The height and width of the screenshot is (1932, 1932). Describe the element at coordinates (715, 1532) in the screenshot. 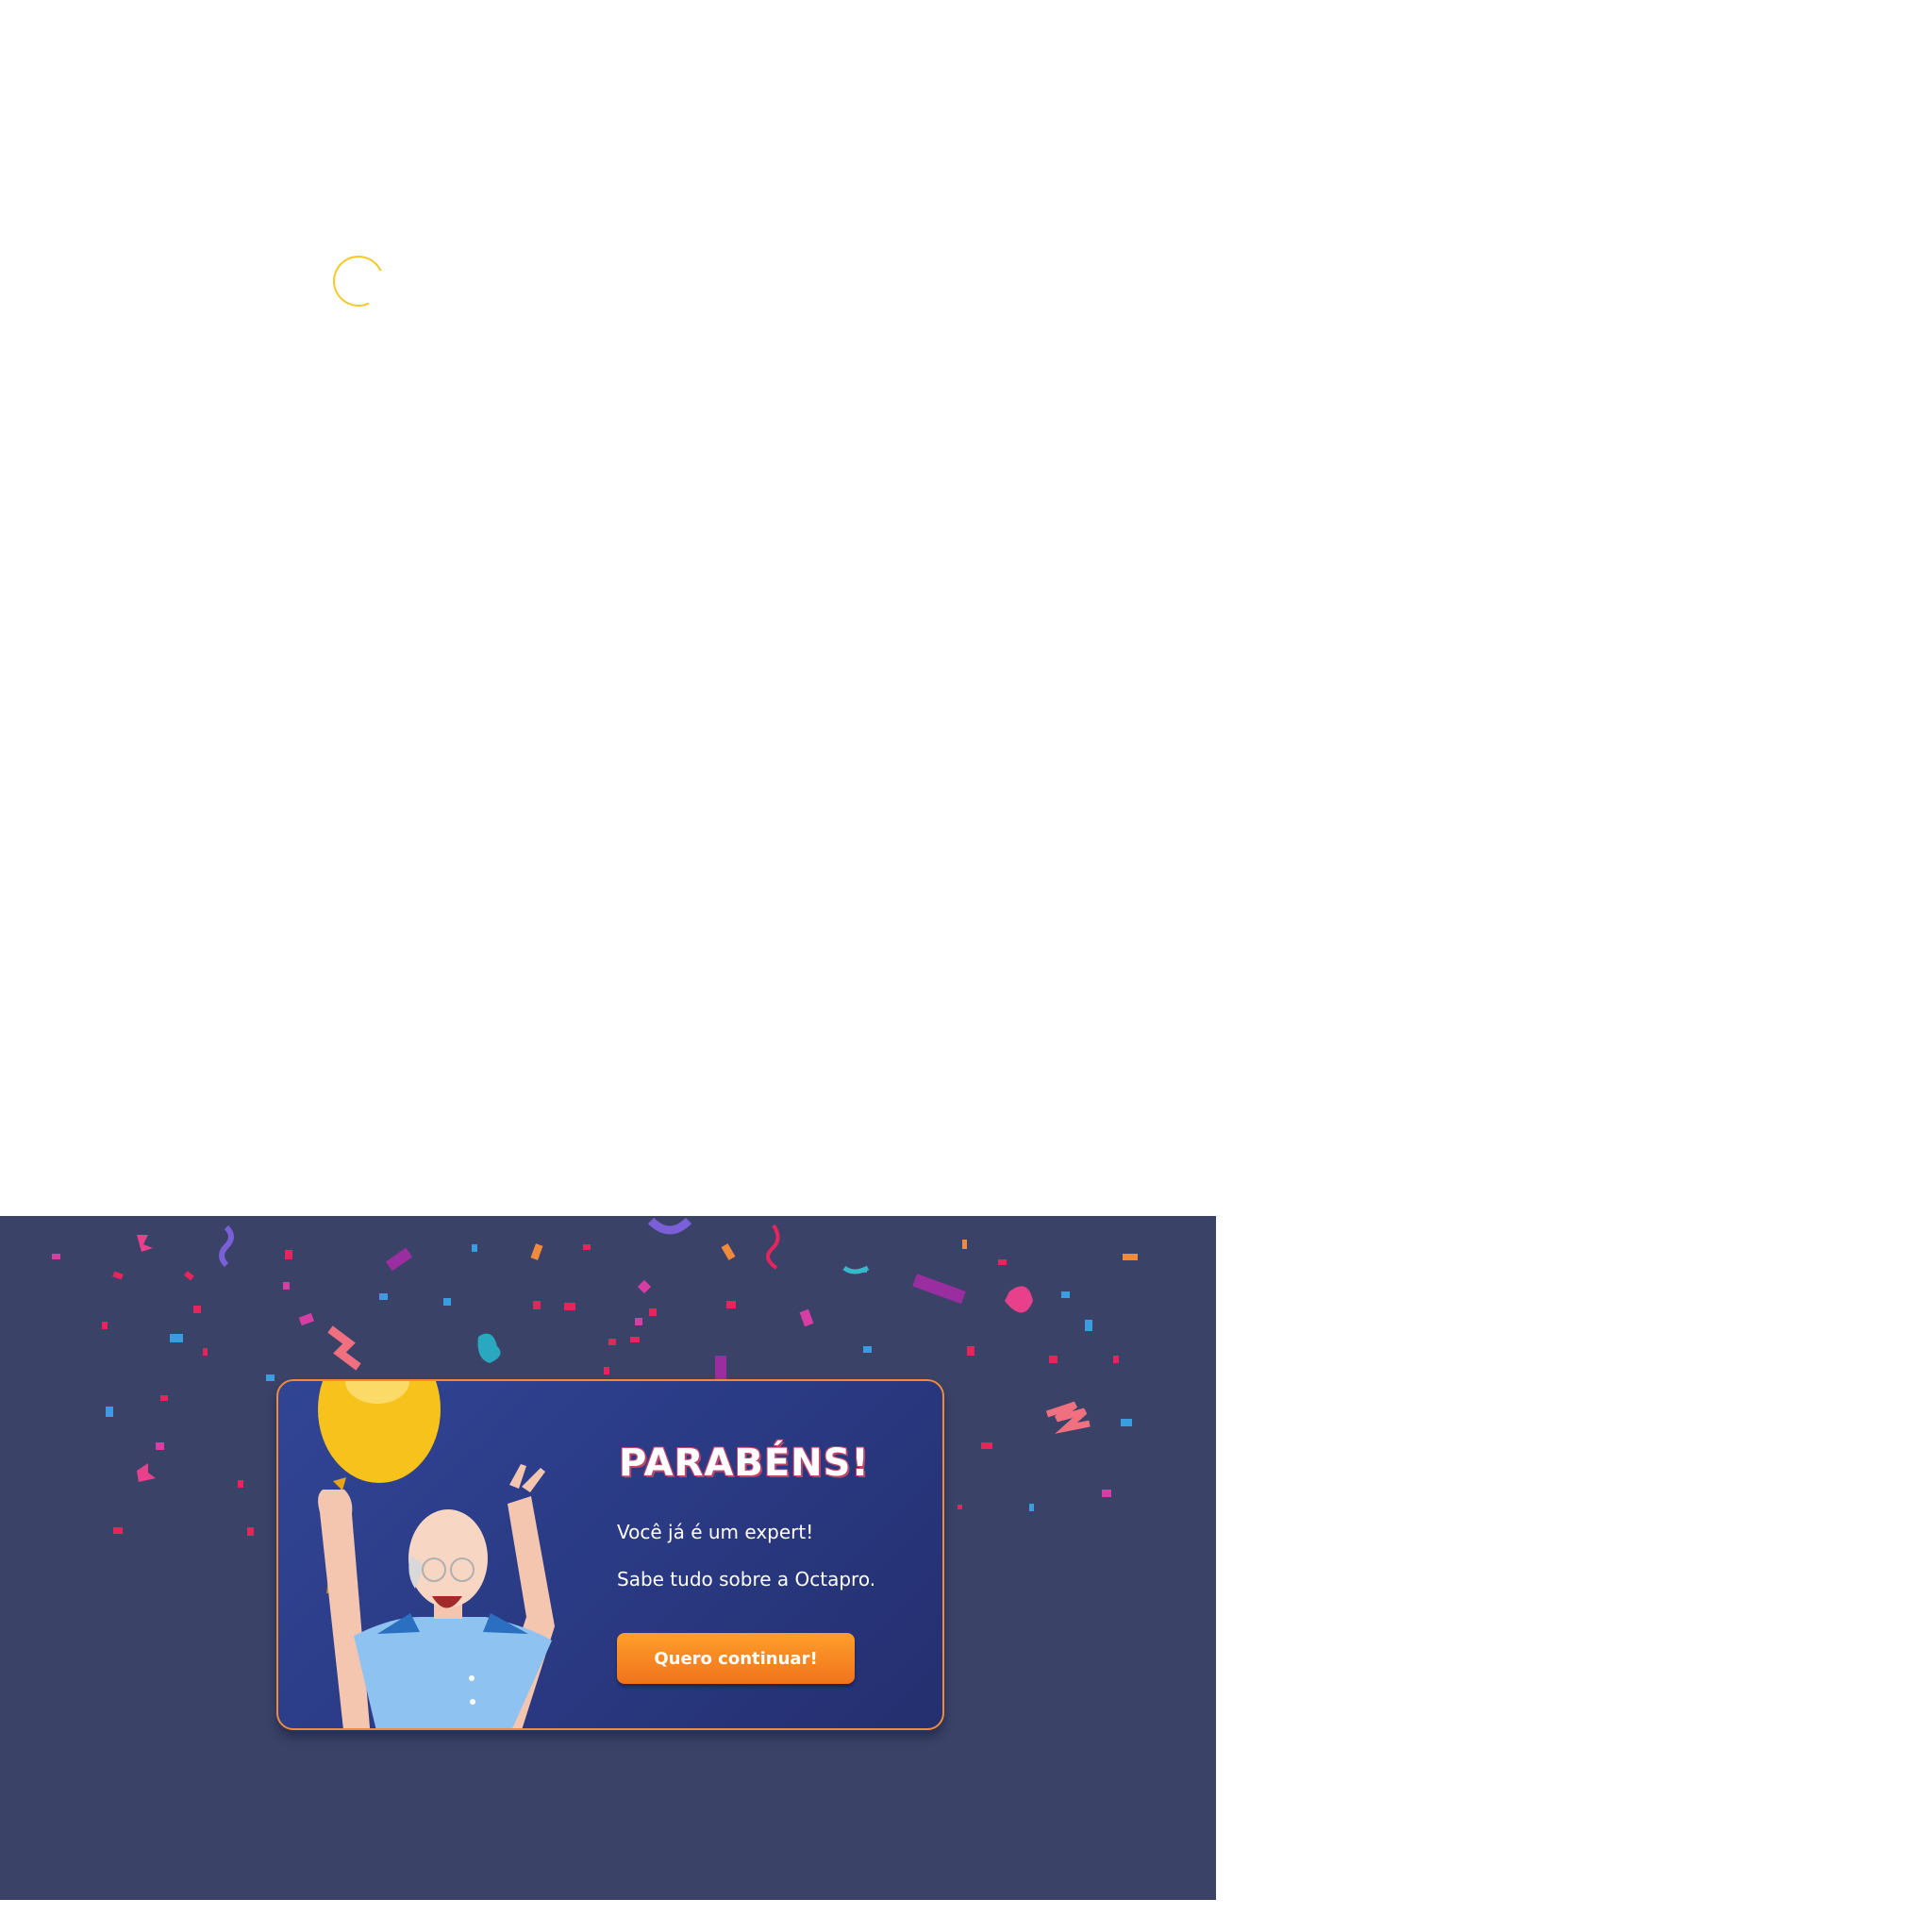

I see `expert-message: Você já é um expert!` at that location.